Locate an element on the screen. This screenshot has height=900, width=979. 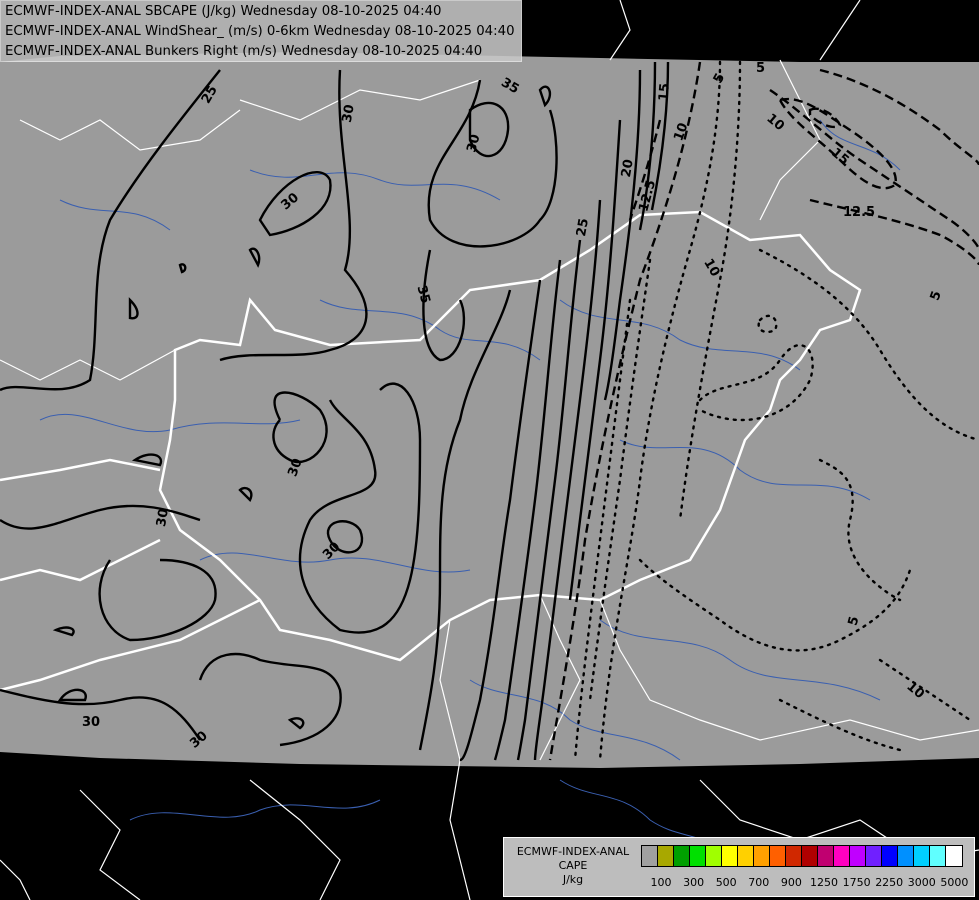
legend-tick-label: 700 is located at coordinates (759, 882).